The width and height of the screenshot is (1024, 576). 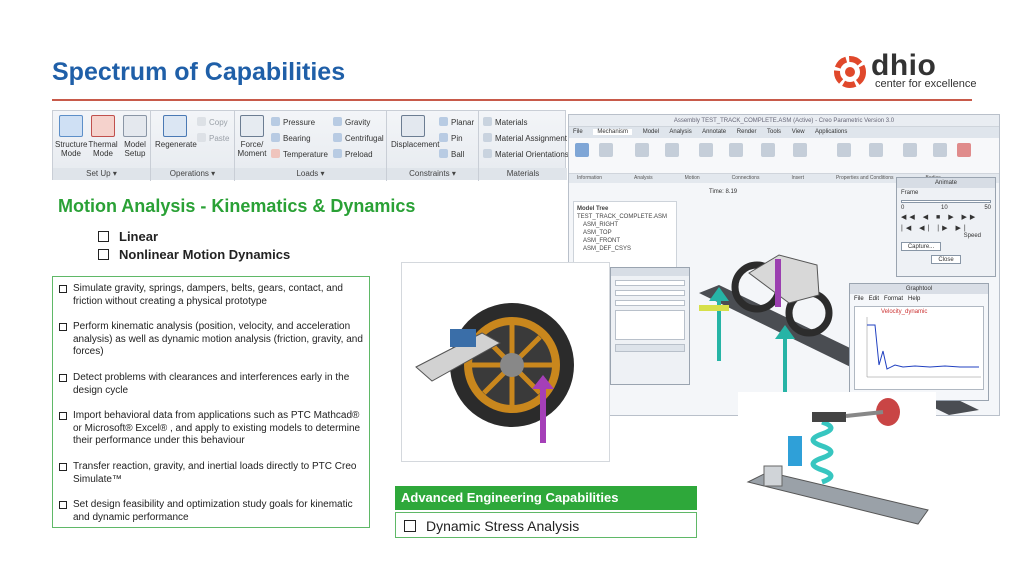 I want to click on speed-label: Speed, so click(x=972, y=236).